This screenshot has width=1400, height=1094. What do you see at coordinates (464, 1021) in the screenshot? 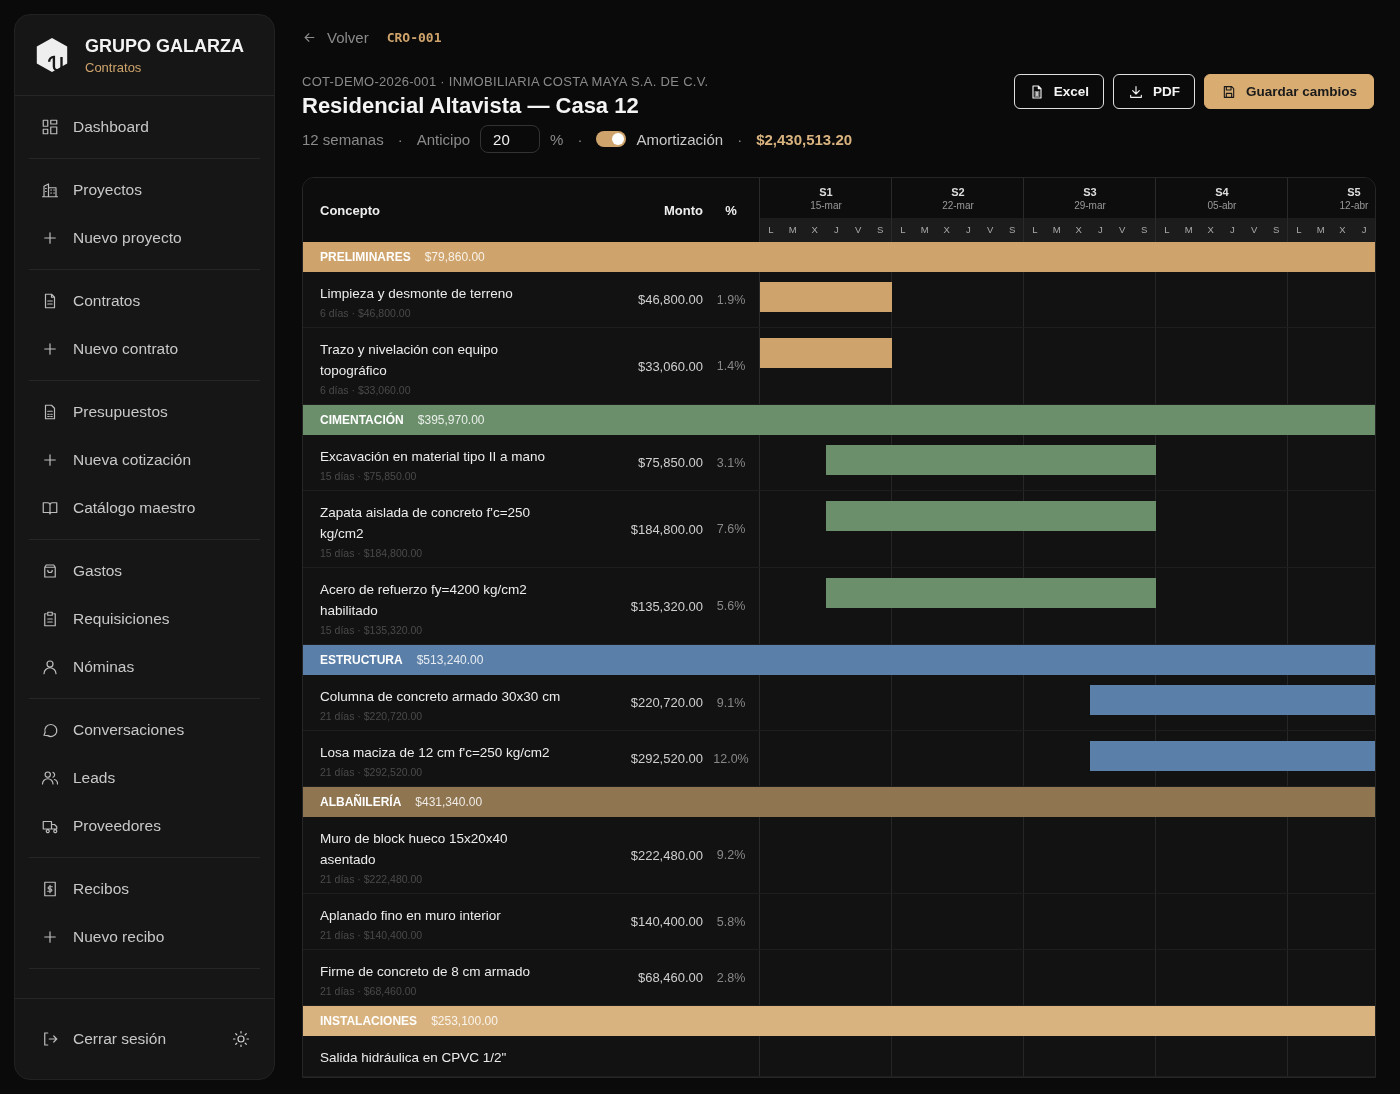
I see `section-amount: $253,100.00` at bounding box center [464, 1021].